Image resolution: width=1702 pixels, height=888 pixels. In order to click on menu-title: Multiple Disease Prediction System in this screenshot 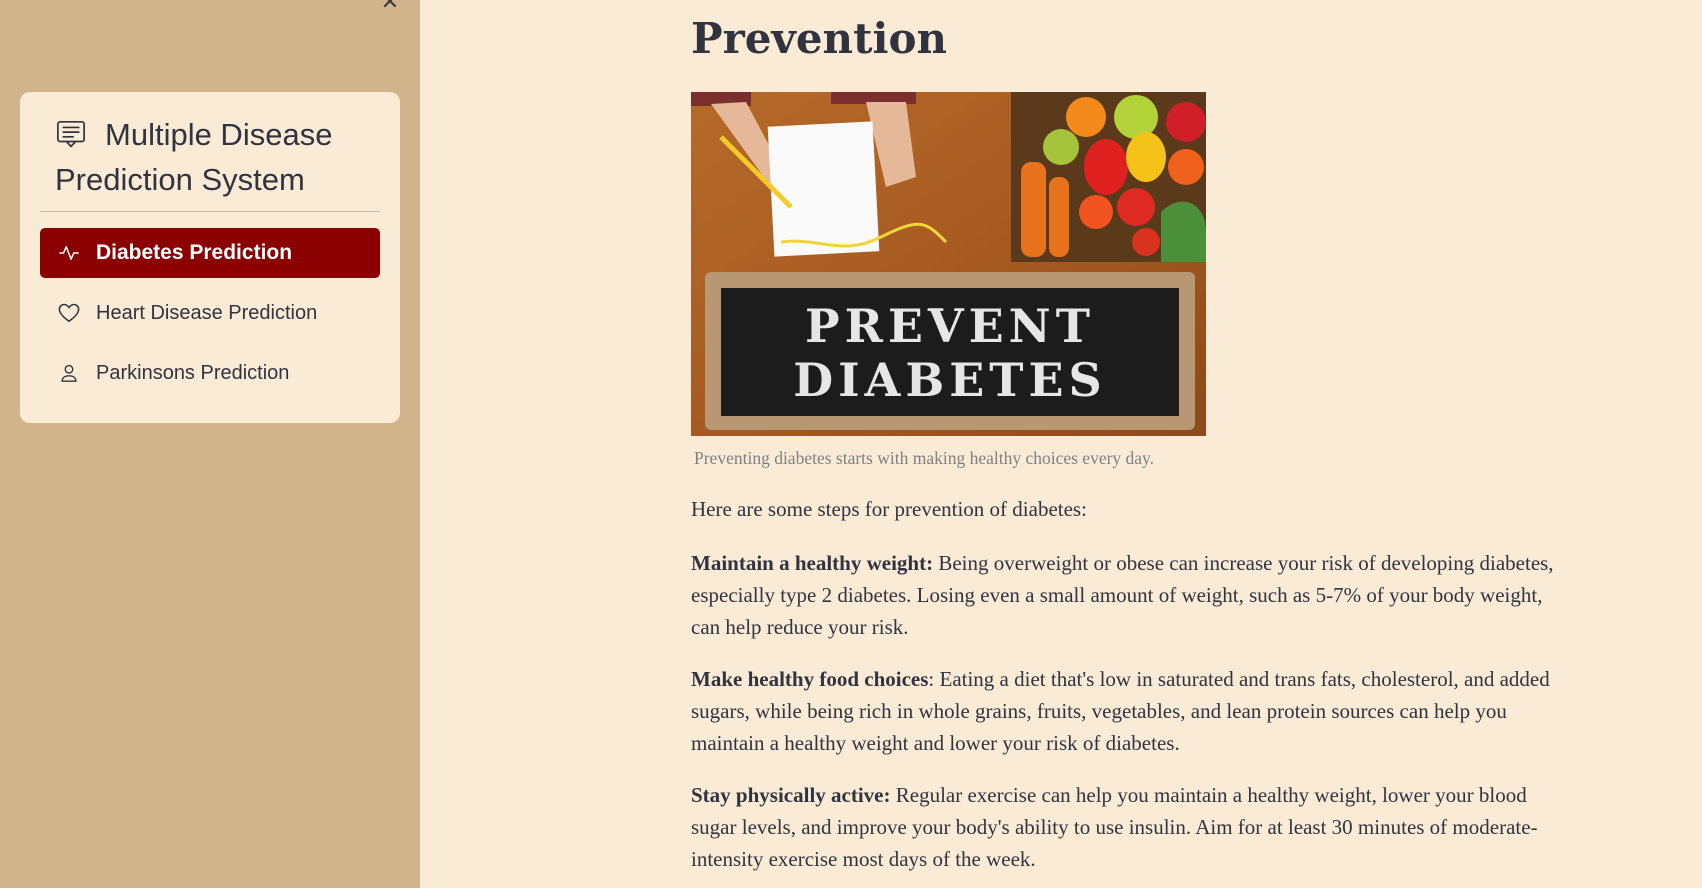, I will do `click(215, 157)`.